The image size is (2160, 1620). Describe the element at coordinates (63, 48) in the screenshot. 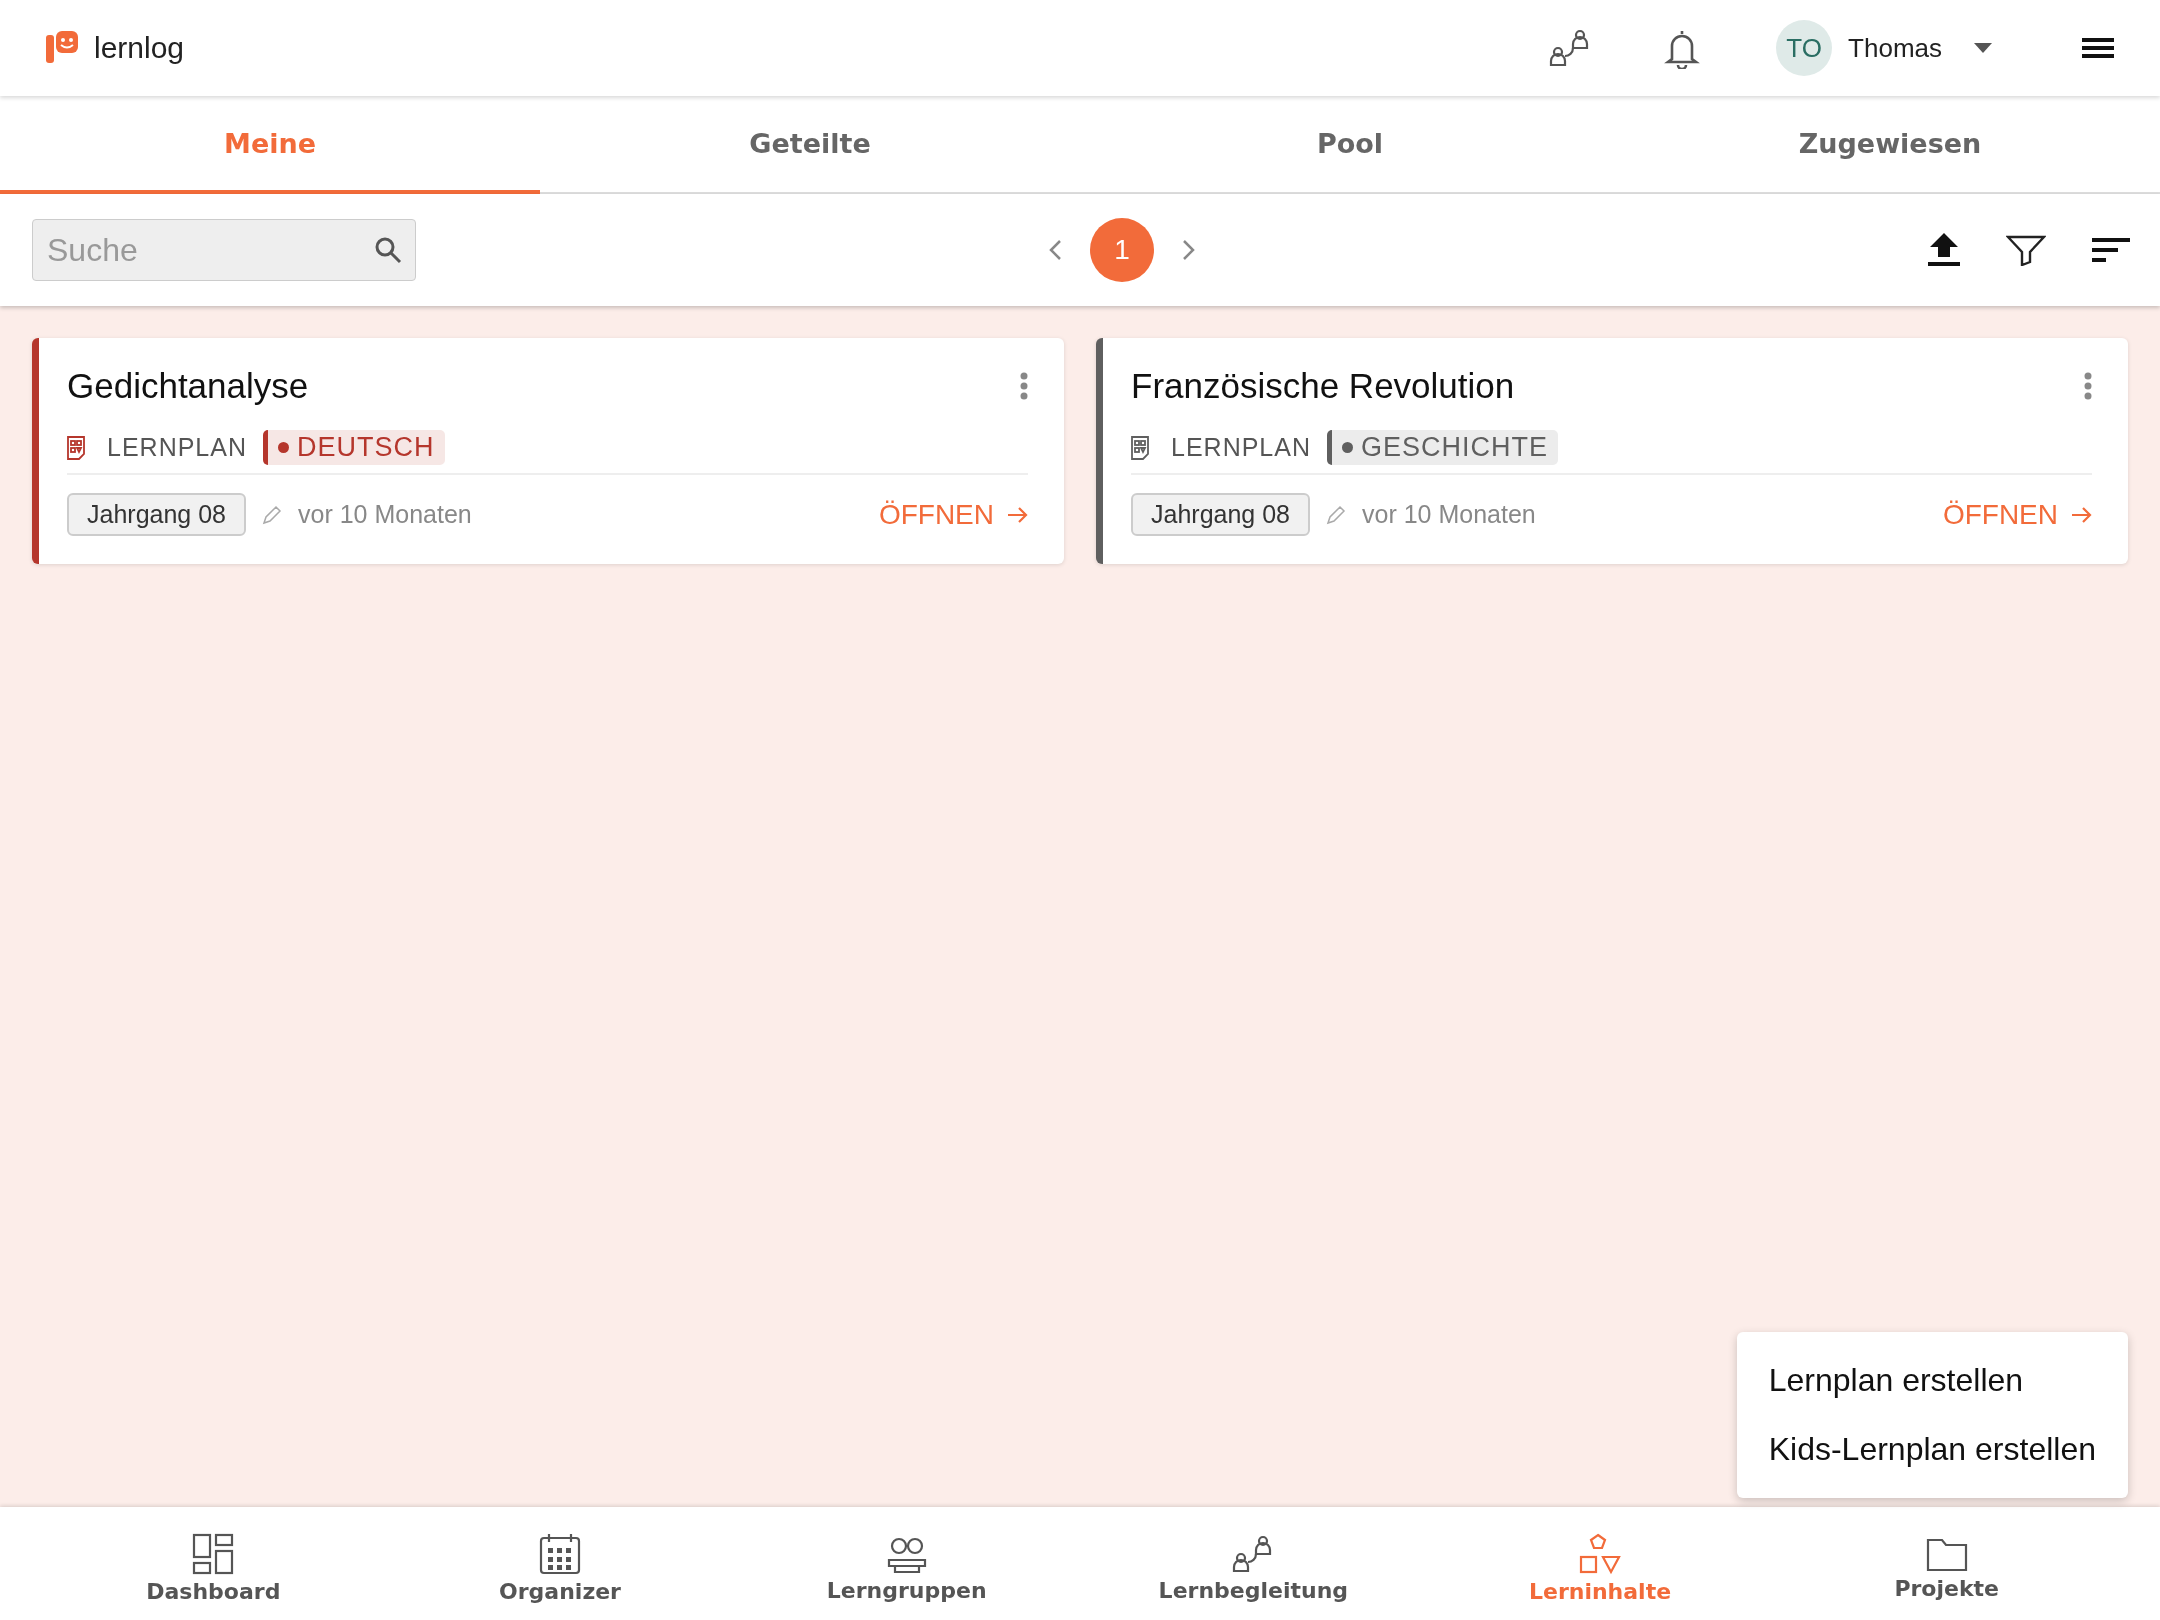

I see `logo-icon` at that location.